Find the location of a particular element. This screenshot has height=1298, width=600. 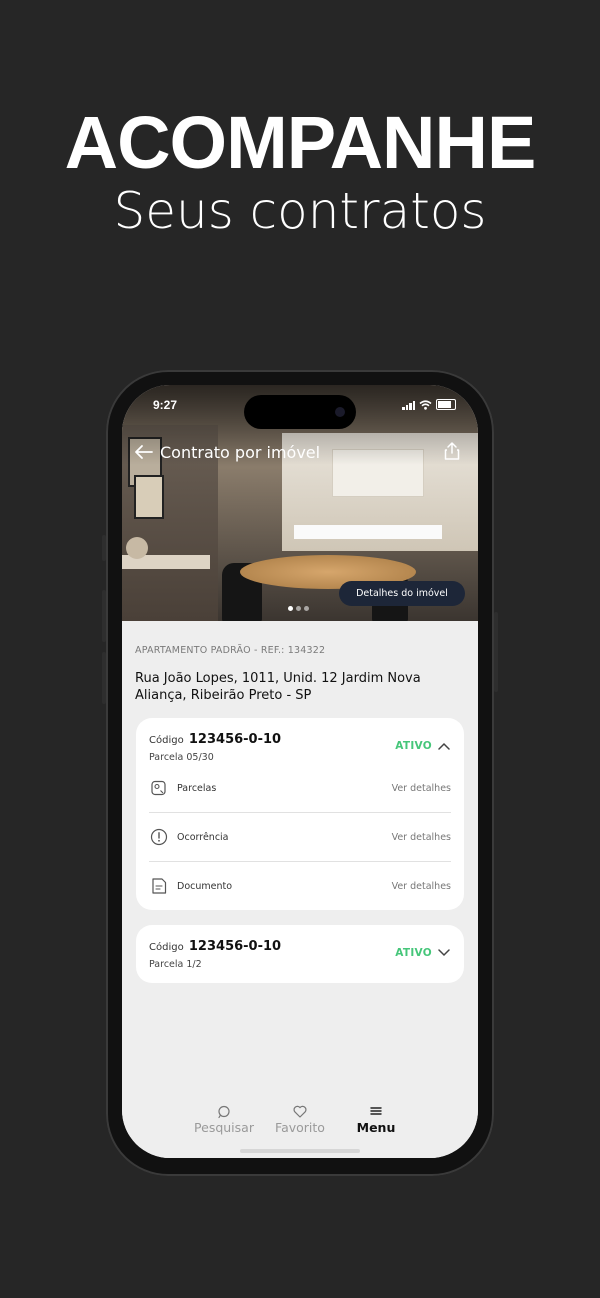

tab-bar: Pesquisar Favorito Menu is located at coordinates (300, 1121).